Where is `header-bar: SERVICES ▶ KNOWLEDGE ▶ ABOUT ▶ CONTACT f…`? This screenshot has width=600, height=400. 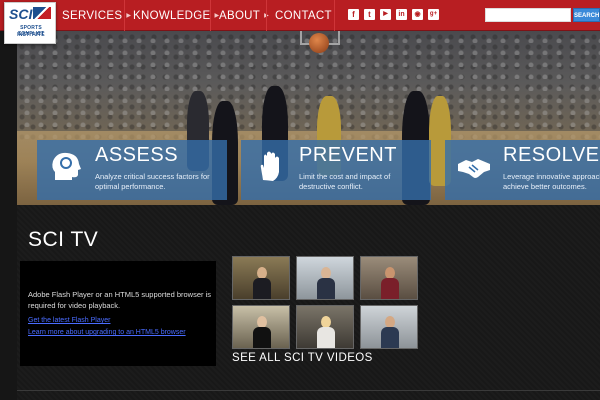 header-bar: SERVICES ▶ KNOWLEDGE ▶ ABOUT ▶ CONTACT f… is located at coordinates (300, 15).